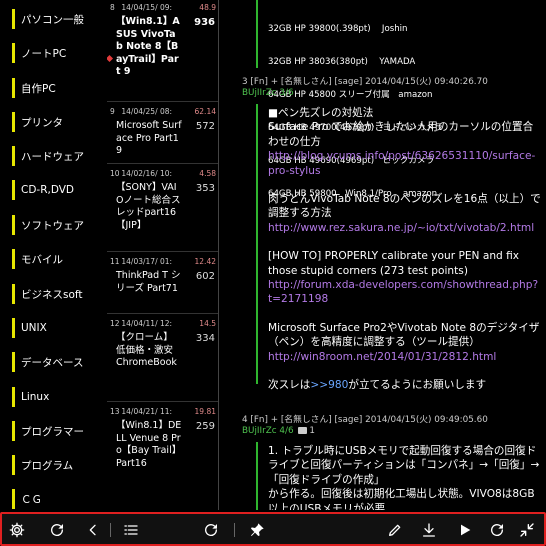 The height and width of the screenshot is (546, 546). I want to click on post-text: ■ペン先ズレの対処法, so click(321, 113).